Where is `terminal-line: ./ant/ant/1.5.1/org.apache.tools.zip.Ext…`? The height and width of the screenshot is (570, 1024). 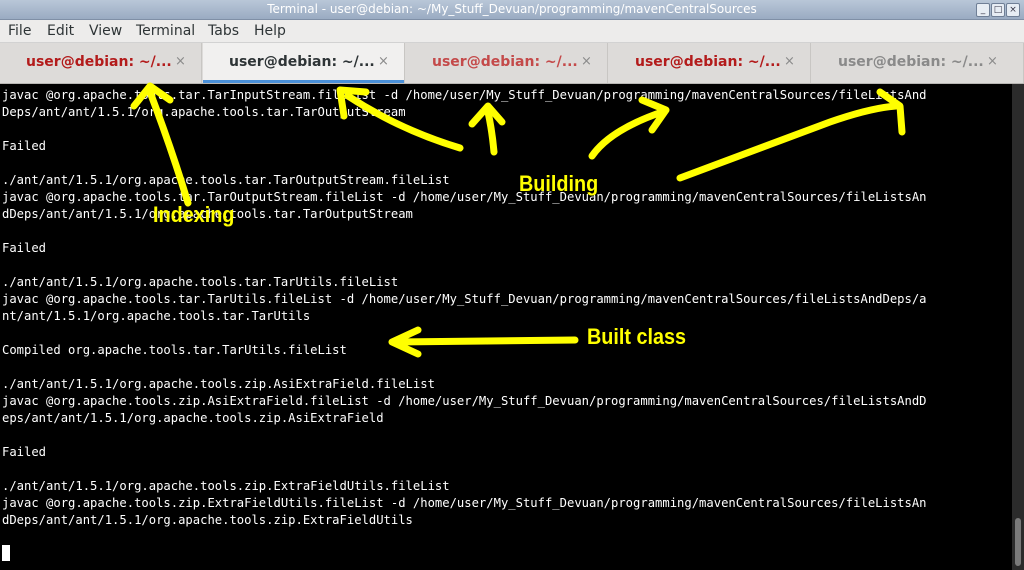 terminal-line: ./ant/ant/1.5.1/org.apache.tools.zip.Ext… is located at coordinates (226, 486).